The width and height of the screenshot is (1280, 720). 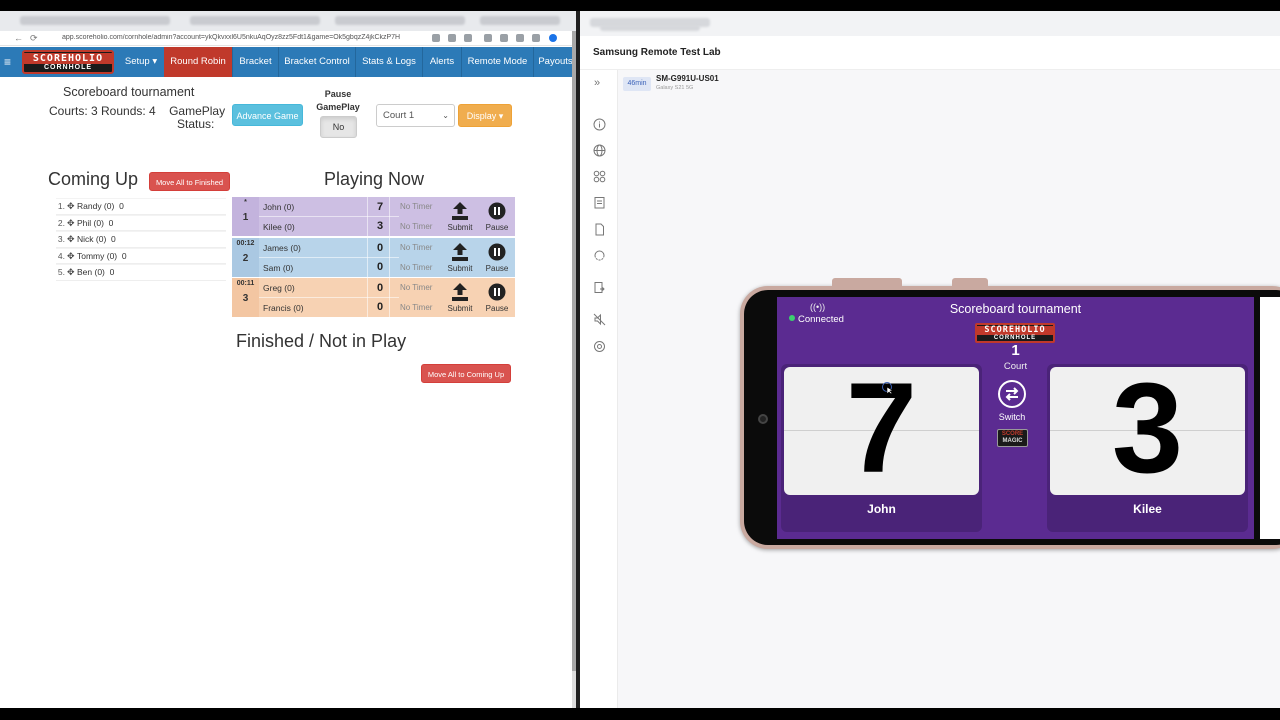 I want to click on list-item: 1. ✥ Randy (0) 0, so click(x=141, y=206).